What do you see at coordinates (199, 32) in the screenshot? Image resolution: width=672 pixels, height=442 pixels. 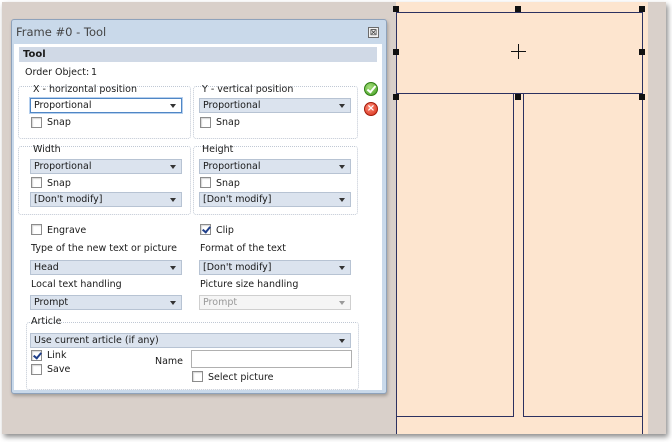 I see `dialog-titlebar: Frame #0 - Tool ⊠` at bounding box center [199, 32].